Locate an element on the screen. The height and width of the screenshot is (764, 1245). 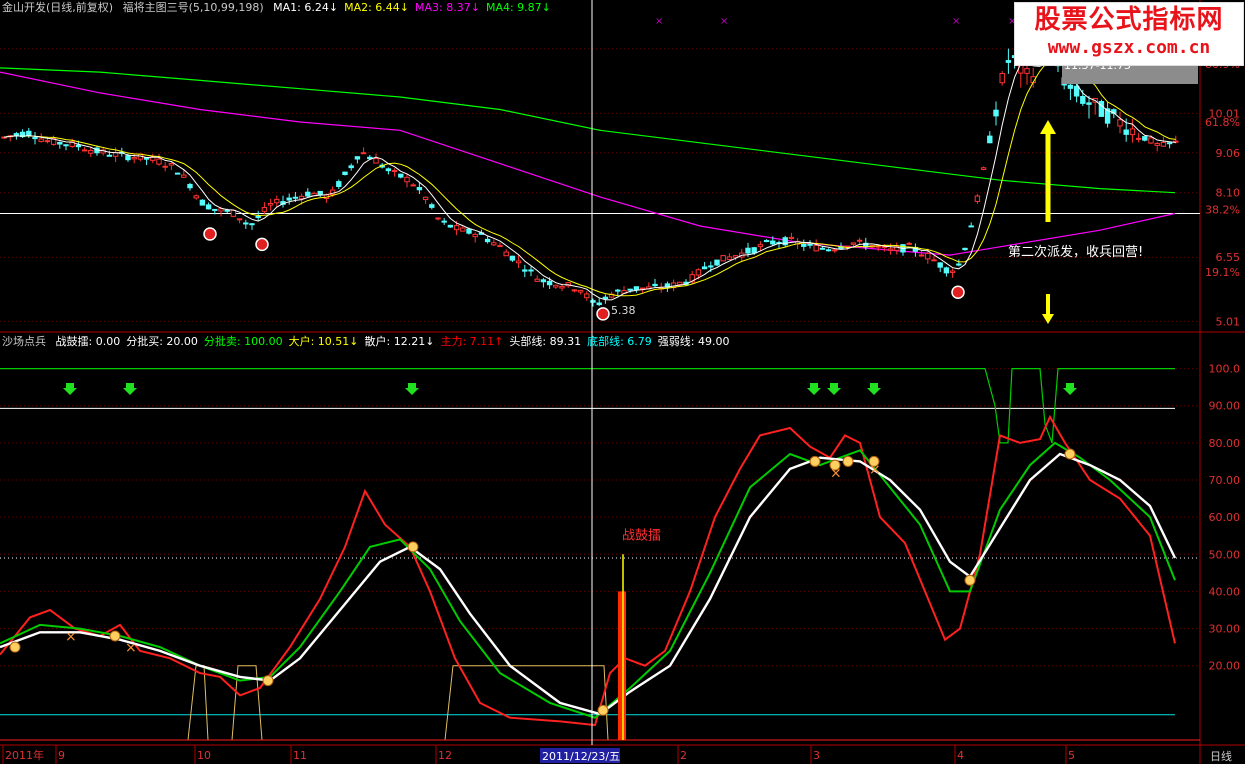
main-pct-tick-label: 19.1% is located at coordinates (1222, 272).